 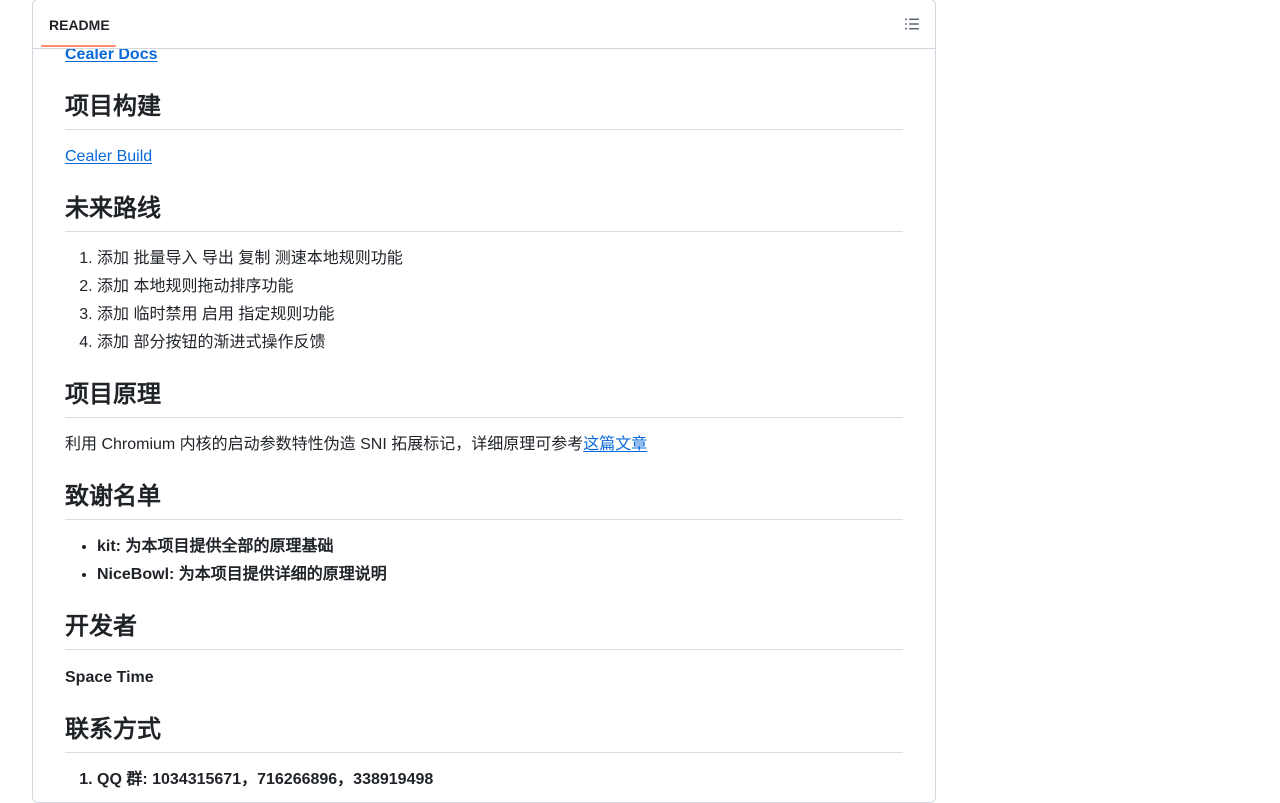 I want to click on heading-principle: 项目原理, so click(x=484, y=398).